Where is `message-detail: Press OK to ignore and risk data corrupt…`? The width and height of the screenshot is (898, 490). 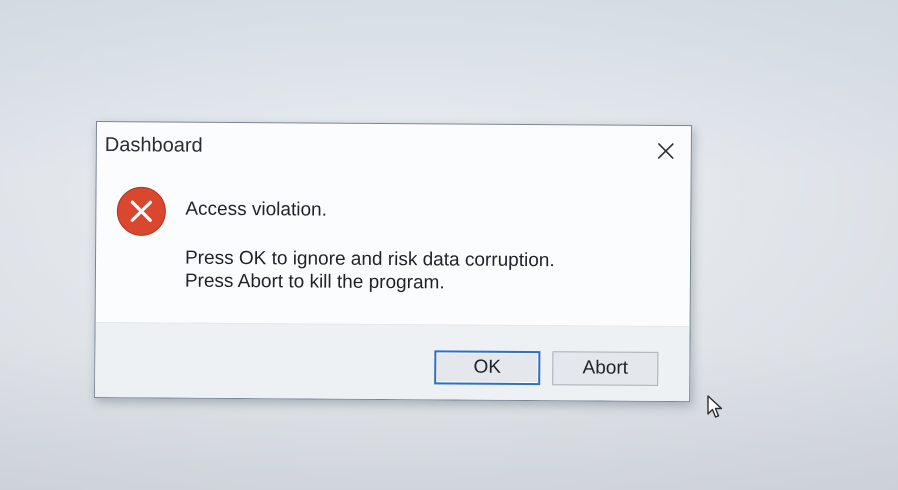
message-detail: Press OK to ignore and risk data corrupt… is located at coordinates (370, 272).